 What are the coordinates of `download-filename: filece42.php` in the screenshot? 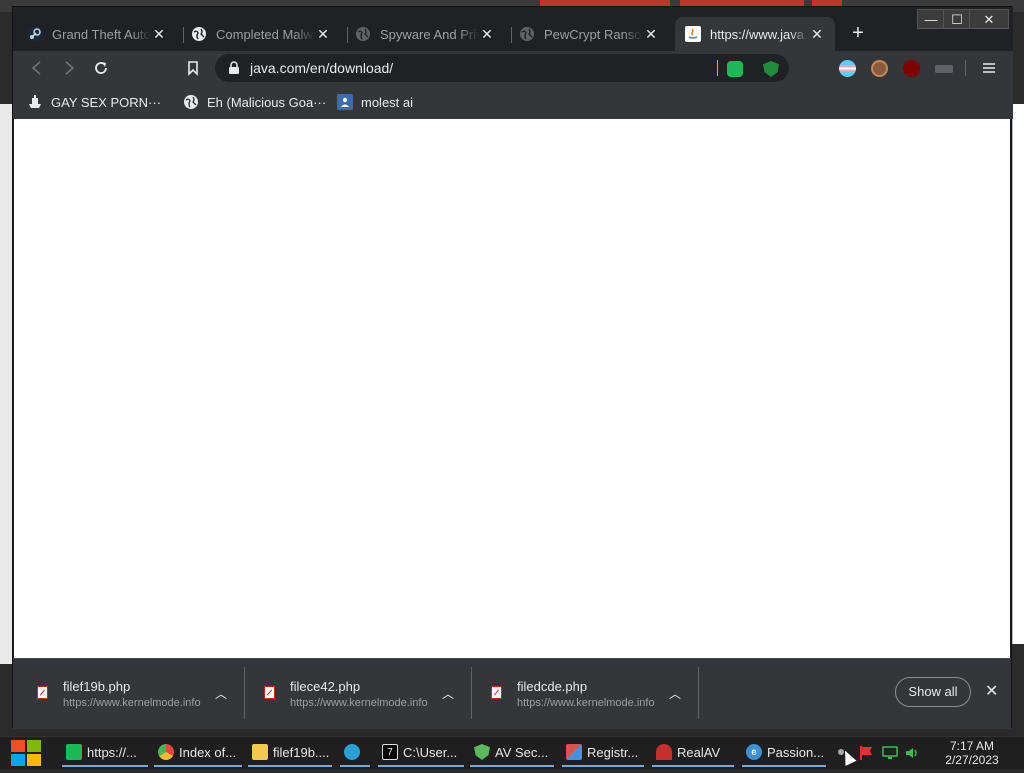 It's located at (325, 686).